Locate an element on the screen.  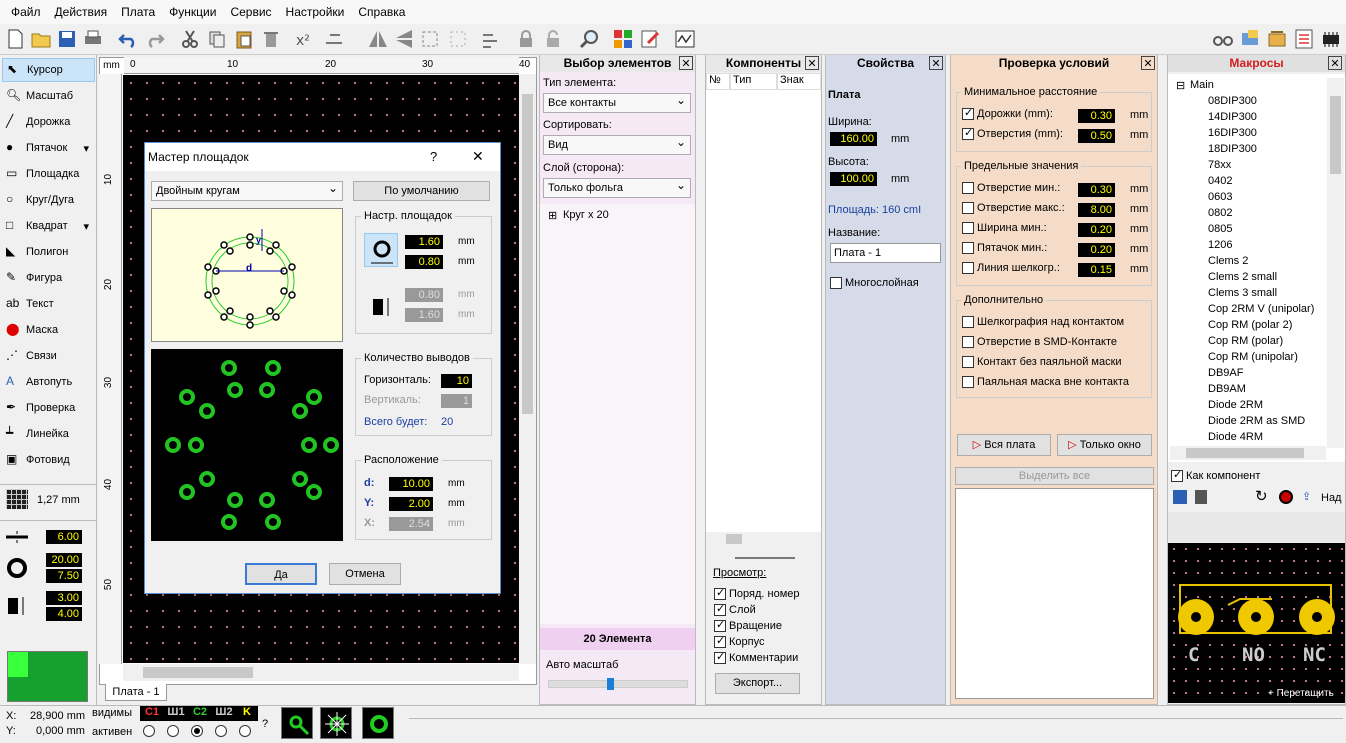
column-designator: Знак is located at coordinates (799, 81).